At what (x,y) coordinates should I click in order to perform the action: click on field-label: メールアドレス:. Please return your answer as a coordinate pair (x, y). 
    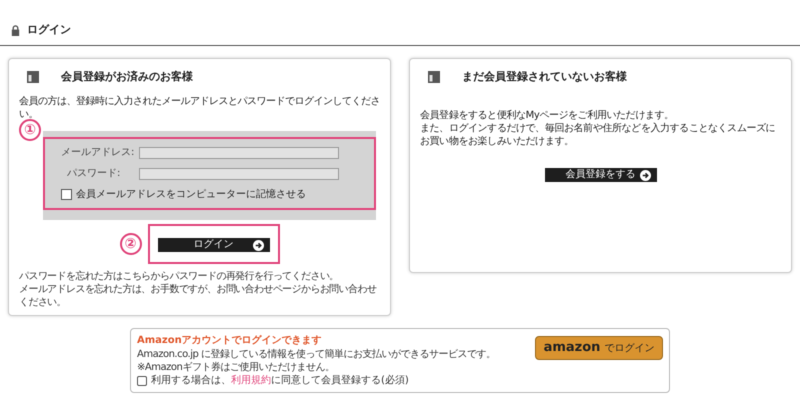
    Looking at the image, I should click on (98, 153).